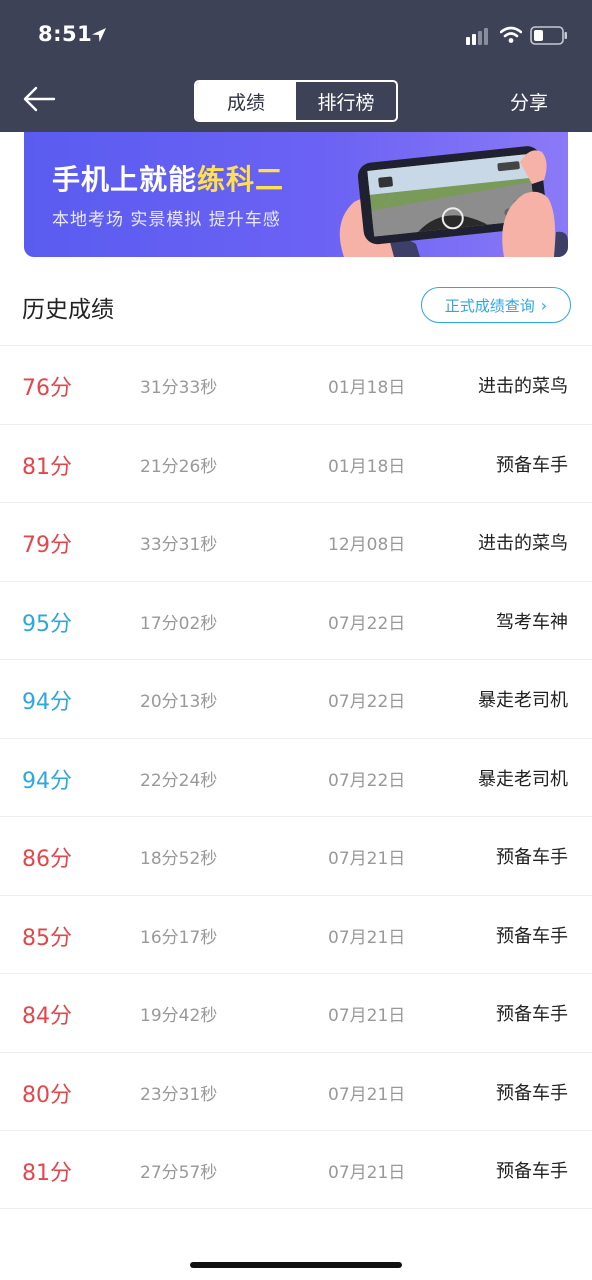 The height and width of the screenshot is (1280, 592). Describe the element at coordinates (296, 384) in the screenshot. I see `score-row: 76分 31分33秒 01月18日 进击的菜鸟` at that location.